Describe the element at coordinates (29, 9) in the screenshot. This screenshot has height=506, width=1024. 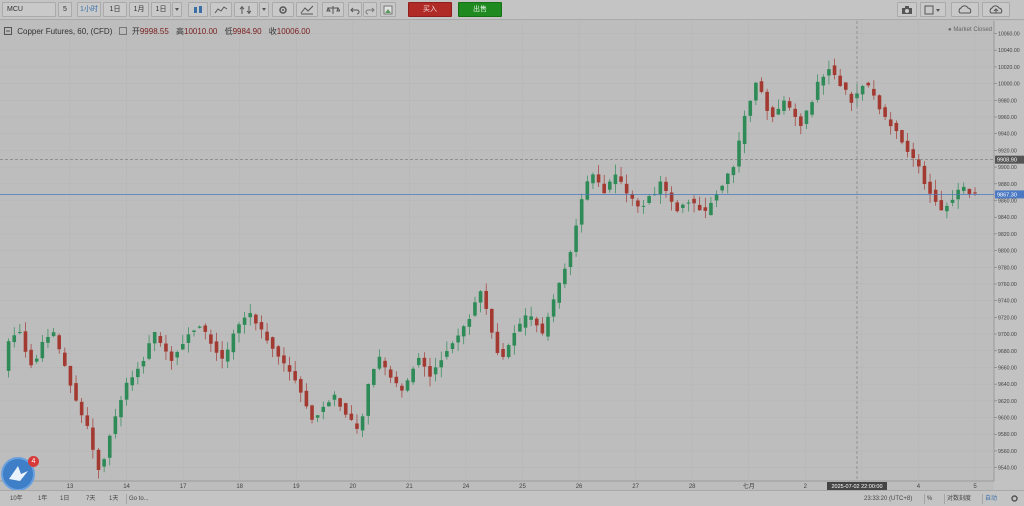
I see `symbol-search-input: MCU` at that location.